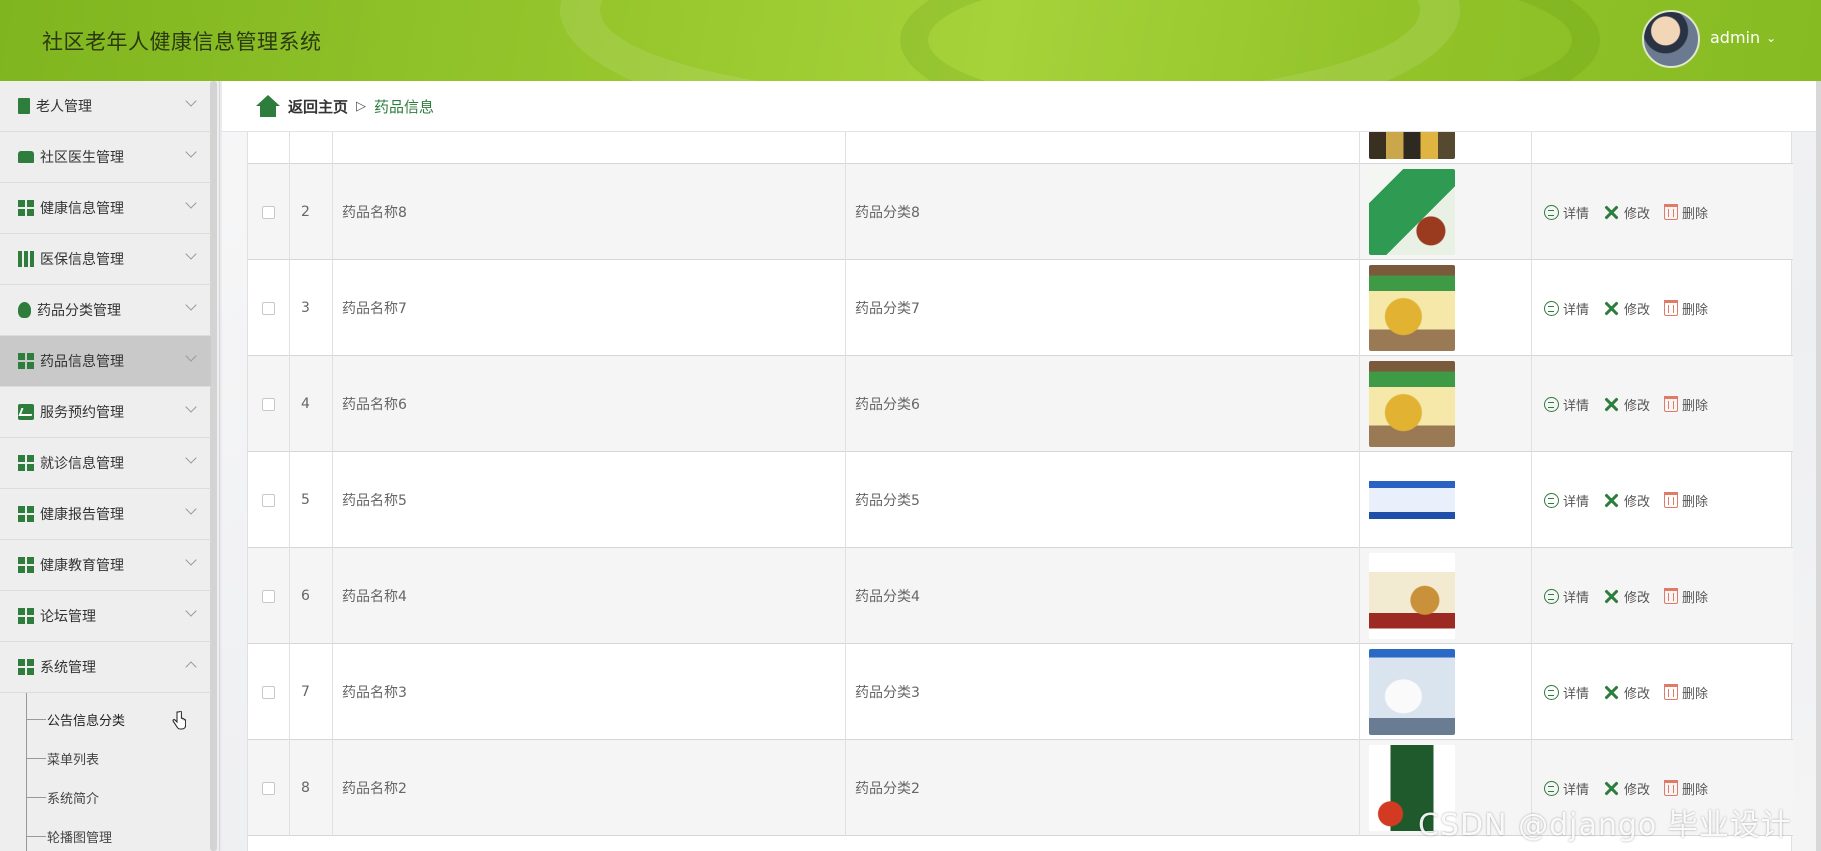  What do you see at coordinates (24, 310) in the screenshot?
I see `bulb-icon` at bounding box center [24, 310].